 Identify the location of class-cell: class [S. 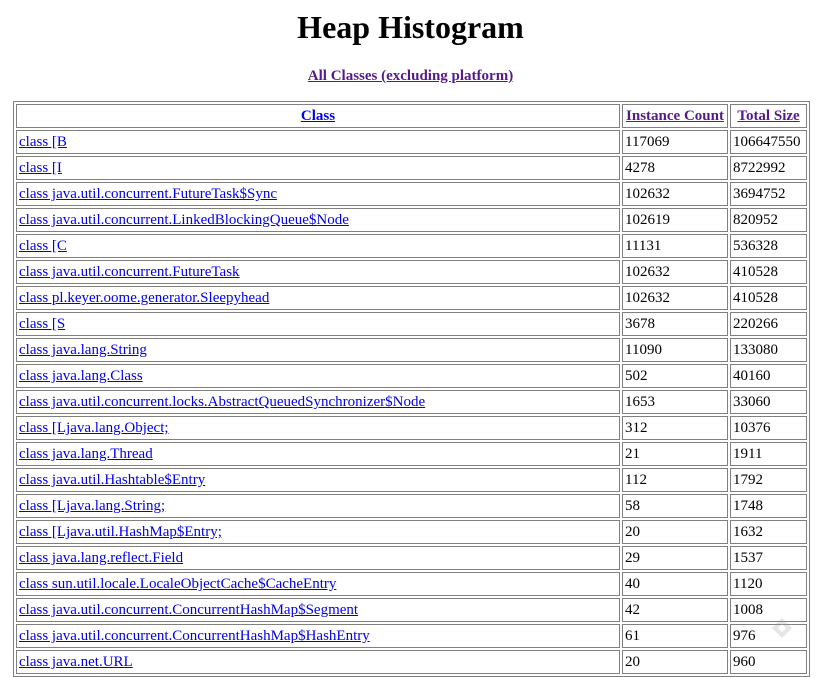
(318, 324).